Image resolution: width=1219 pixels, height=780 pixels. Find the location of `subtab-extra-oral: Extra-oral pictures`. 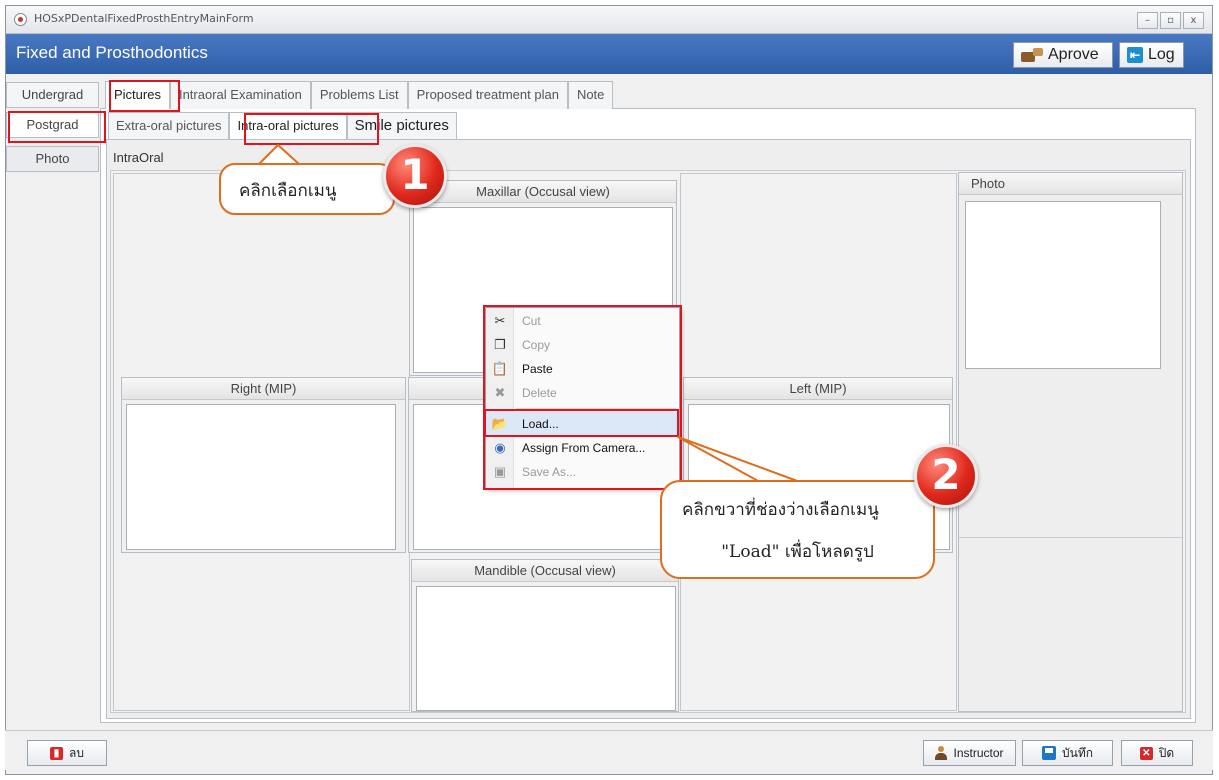

subtab-extra-oral: Extra-oral pictures is located at coordinates (169, 125).